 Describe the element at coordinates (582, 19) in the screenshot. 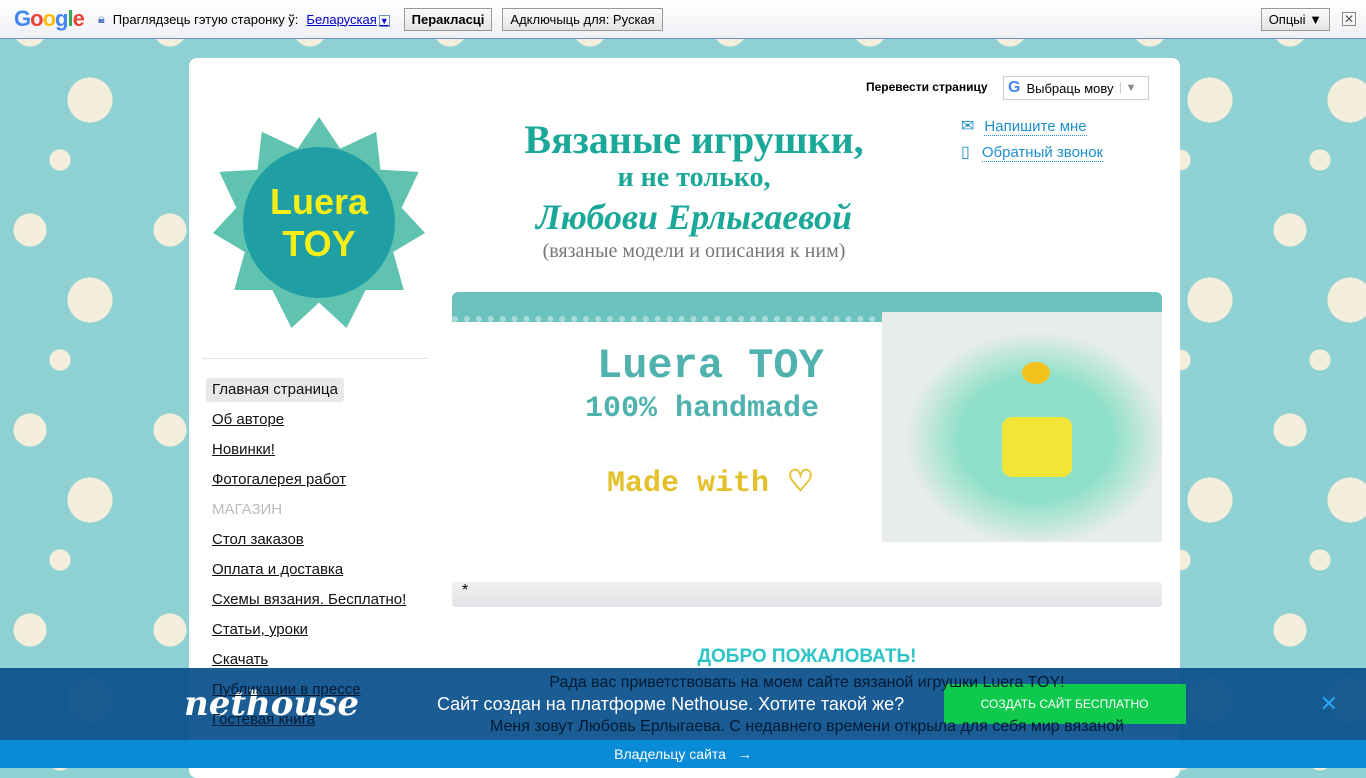

I see `disable-translate-button: Адключыць для: Руская` at that location.